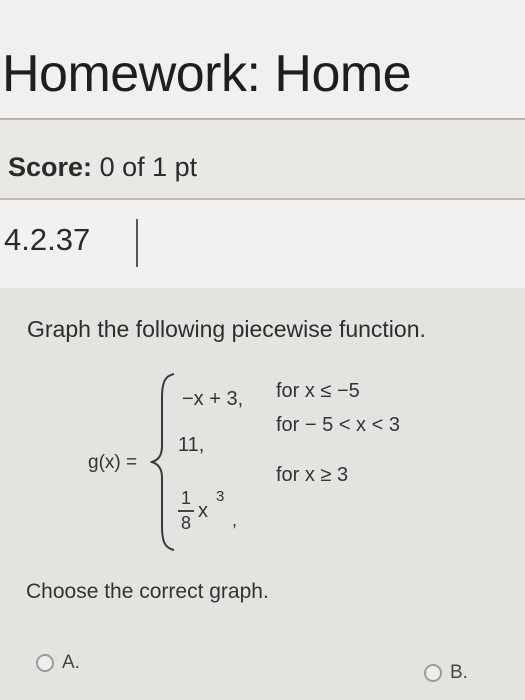 The height and width of the screenshot is (700, 525). Describe the element at coordinates (312, 475) in the screenshot. I see `piece-3-condition: for x ≥ 3` at that location.